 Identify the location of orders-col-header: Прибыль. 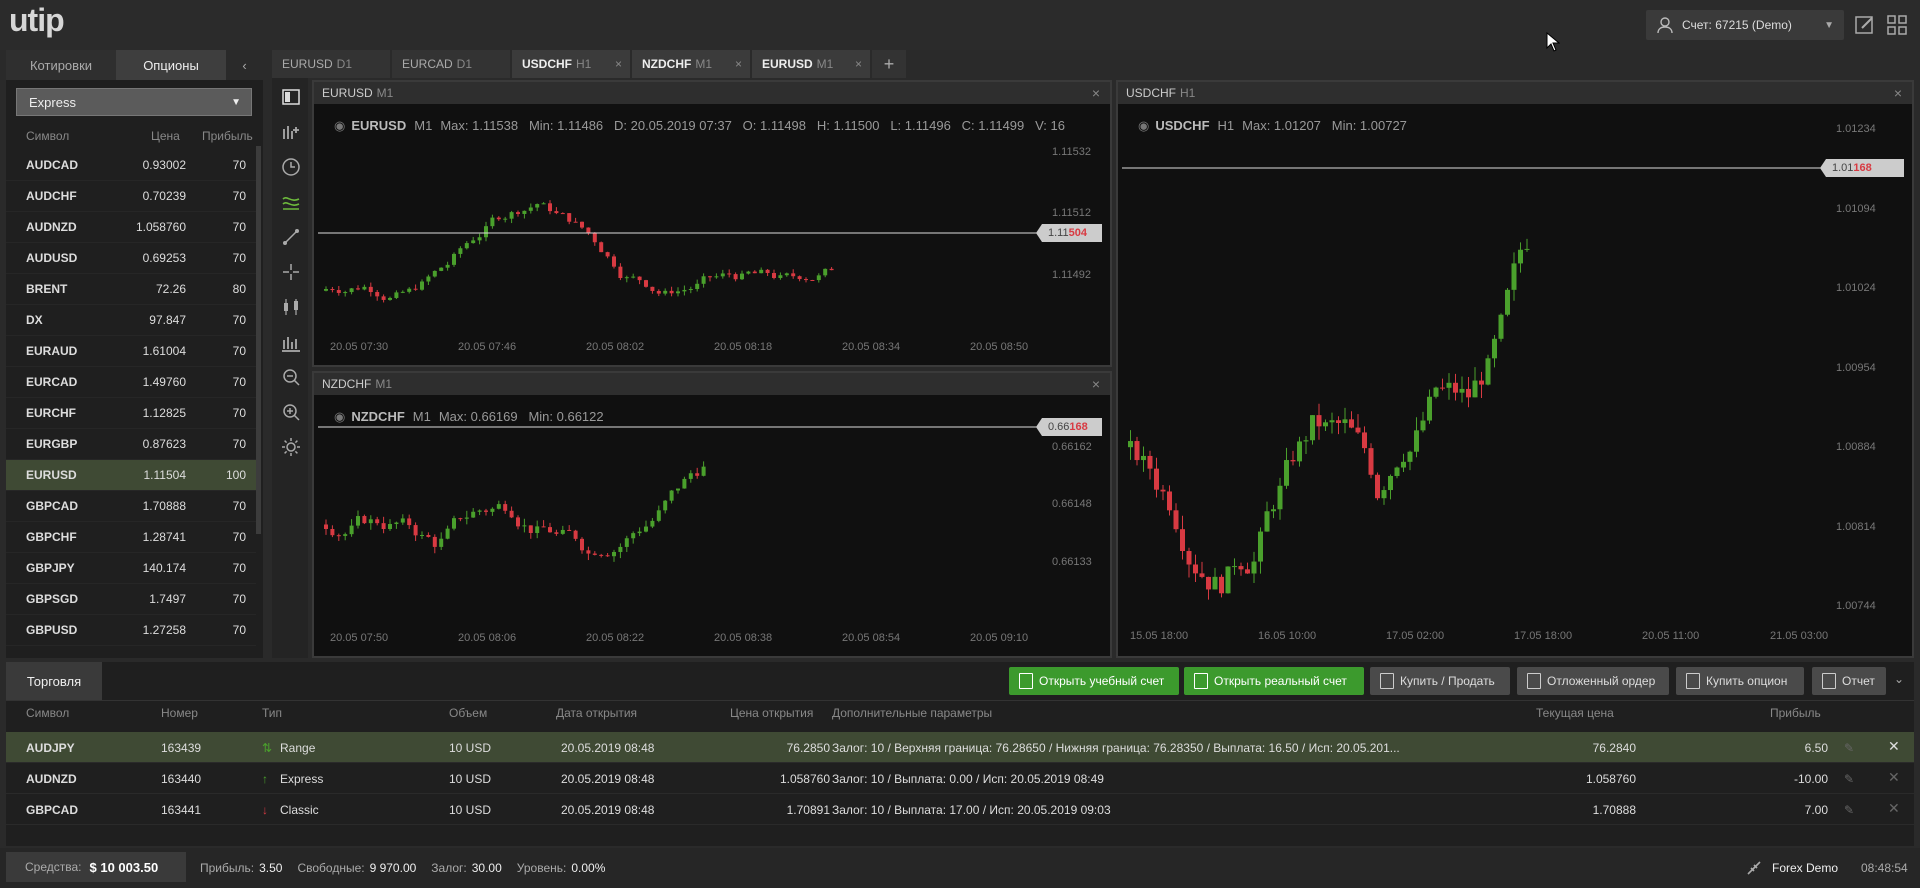
(1795, 713).